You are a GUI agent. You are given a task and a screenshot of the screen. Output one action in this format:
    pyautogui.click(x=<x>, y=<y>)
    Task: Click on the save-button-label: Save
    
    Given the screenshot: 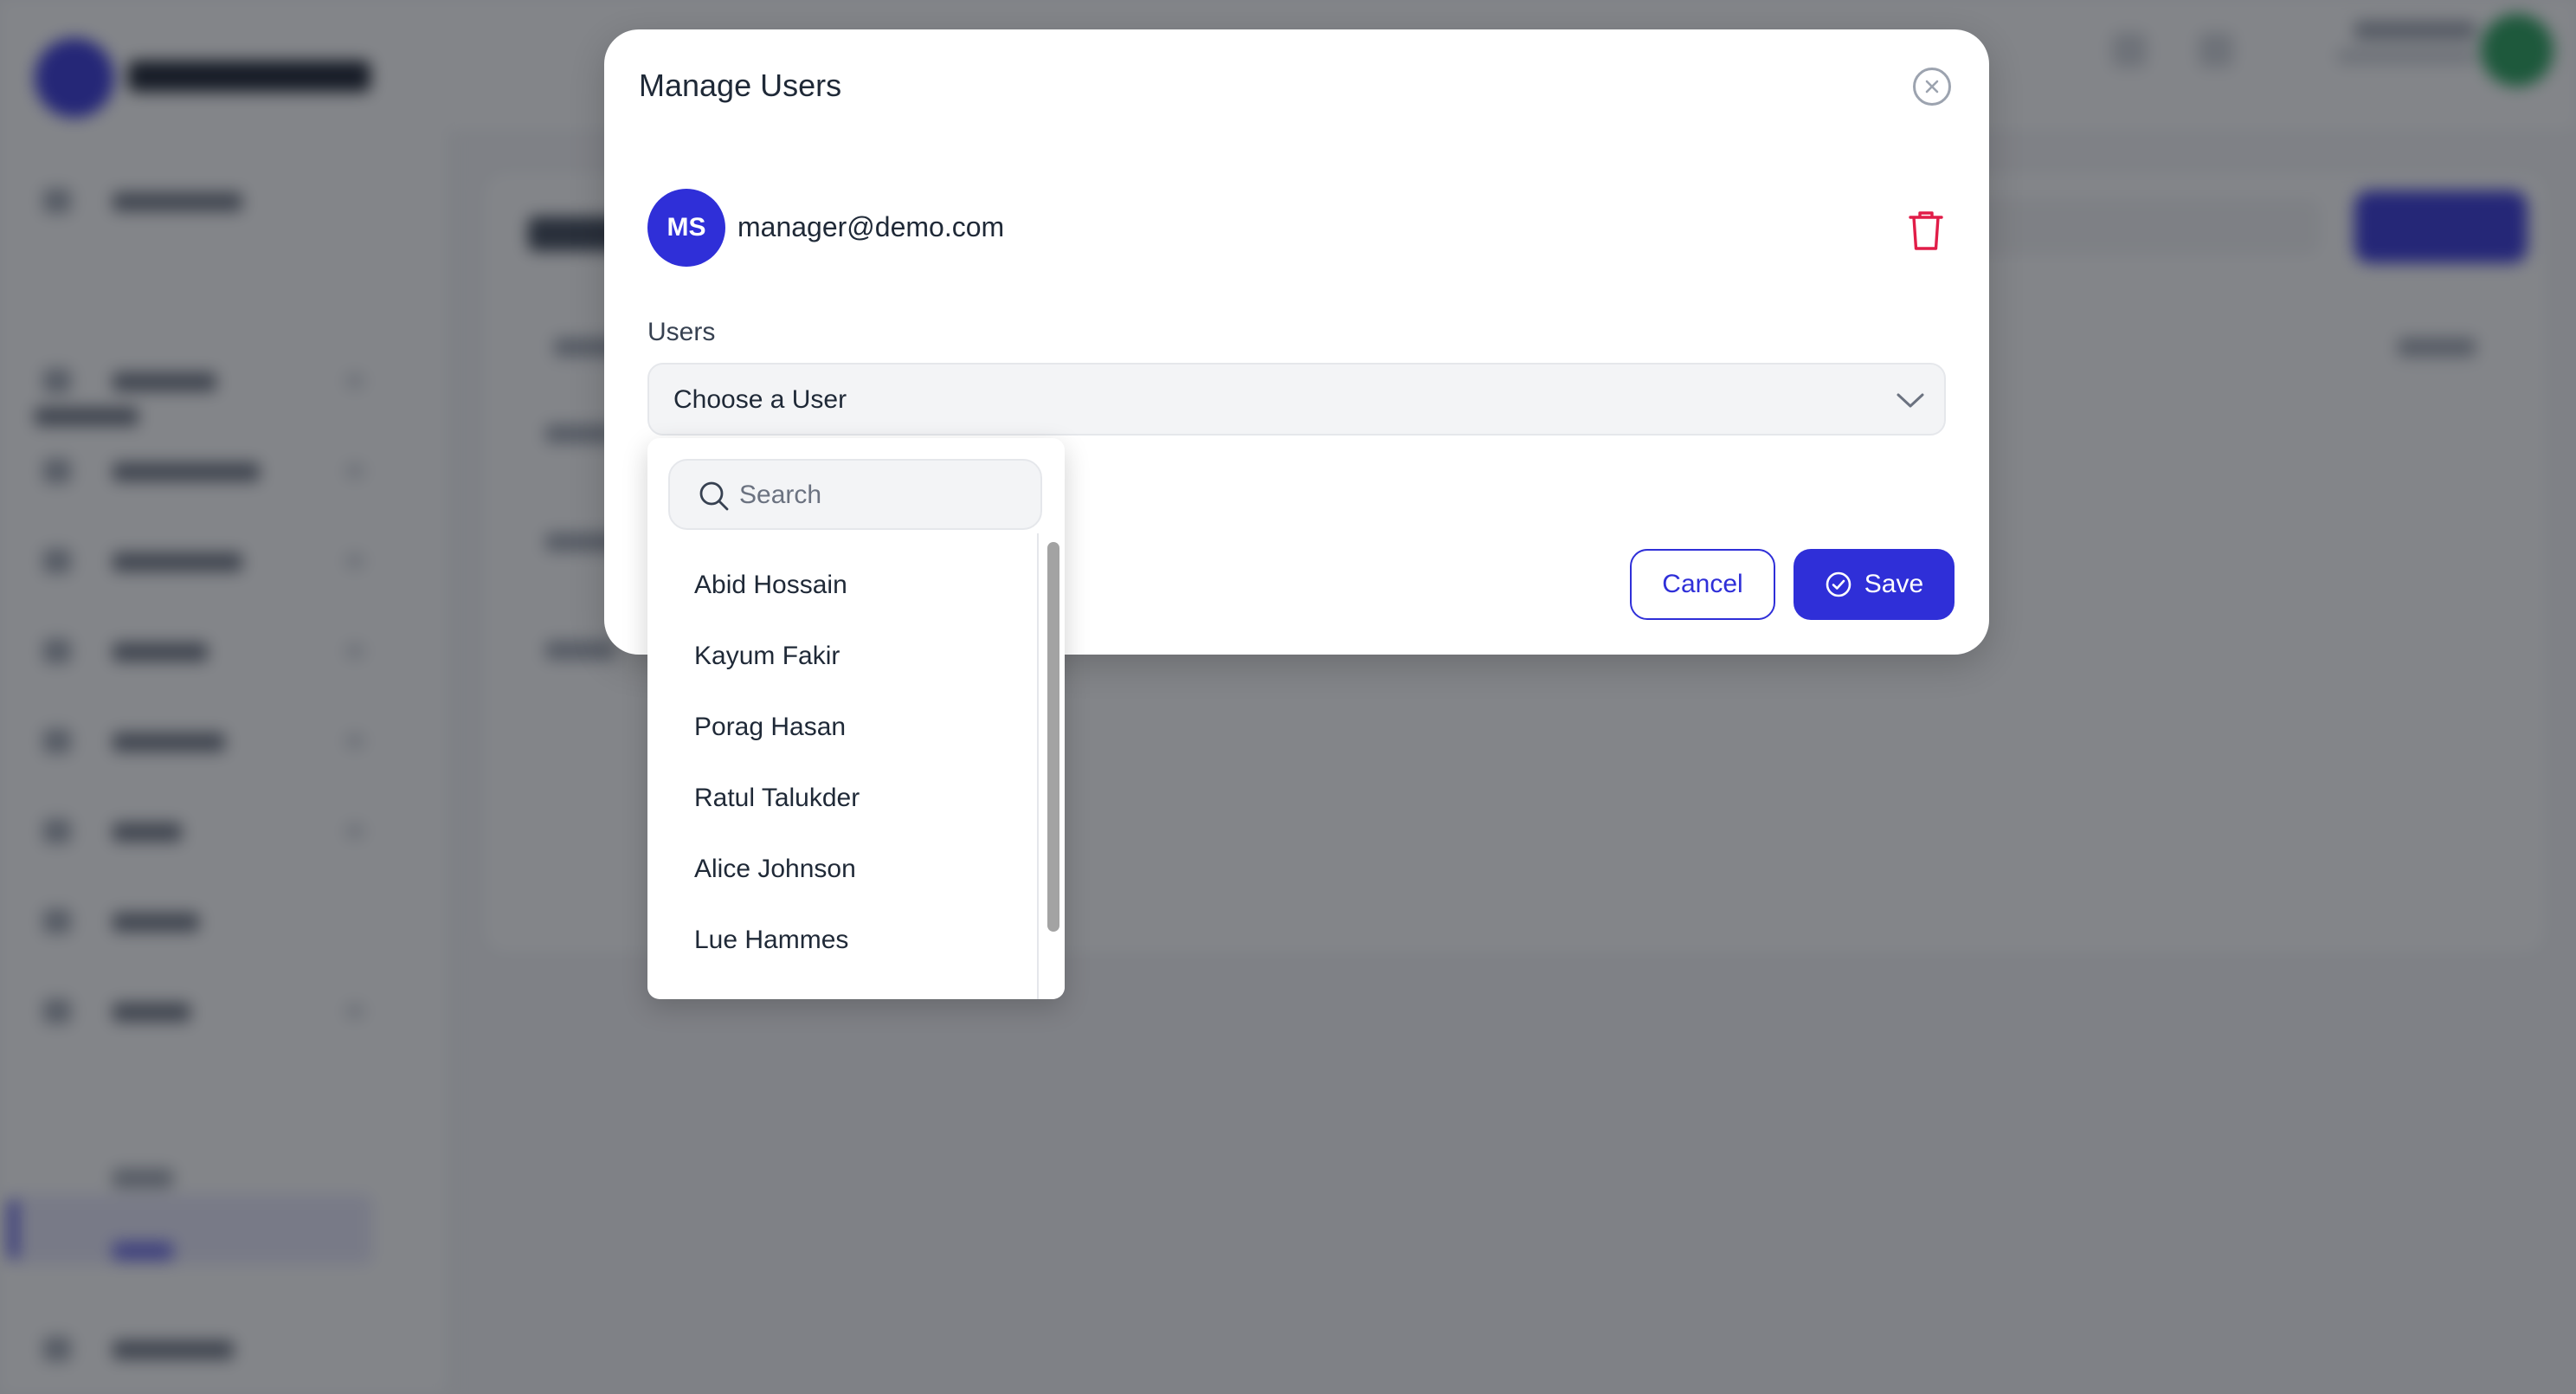 What is the action you would take?
    pyautogui.click(x=1894, y=584)
    